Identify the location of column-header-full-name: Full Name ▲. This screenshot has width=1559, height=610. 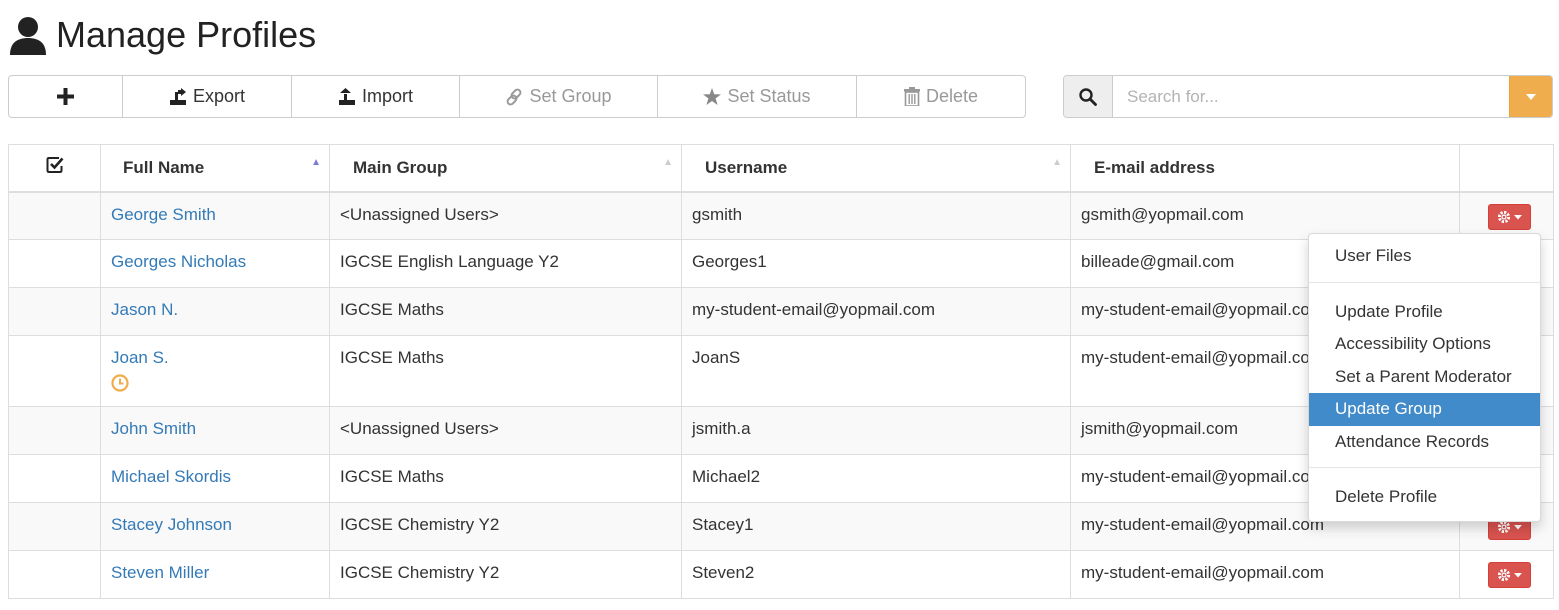
(215, 168).